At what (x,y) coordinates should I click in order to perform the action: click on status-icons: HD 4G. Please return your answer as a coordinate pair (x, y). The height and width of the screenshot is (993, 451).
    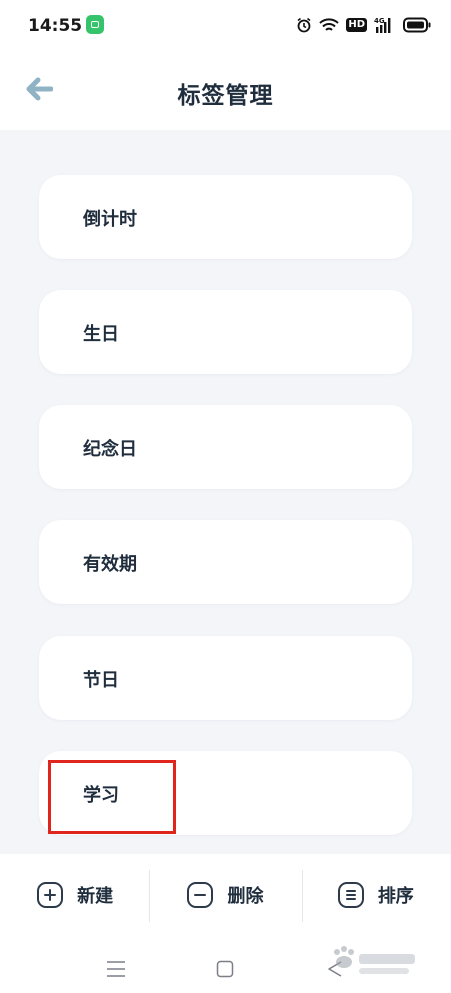
    Looking at the image, I should click on (363, 25).